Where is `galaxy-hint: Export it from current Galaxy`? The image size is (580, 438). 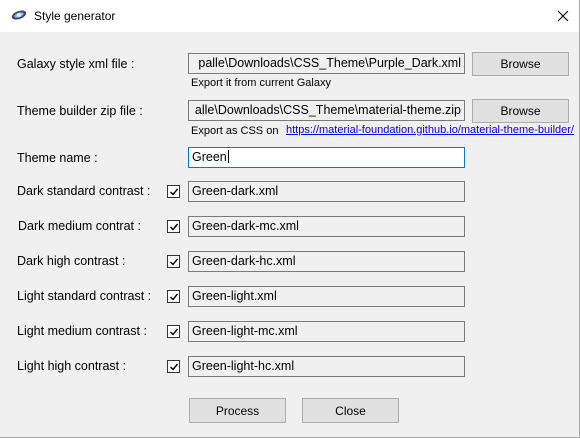
galaxy-hint: Export it from current Galaxy is located at coordinates (261, 83).